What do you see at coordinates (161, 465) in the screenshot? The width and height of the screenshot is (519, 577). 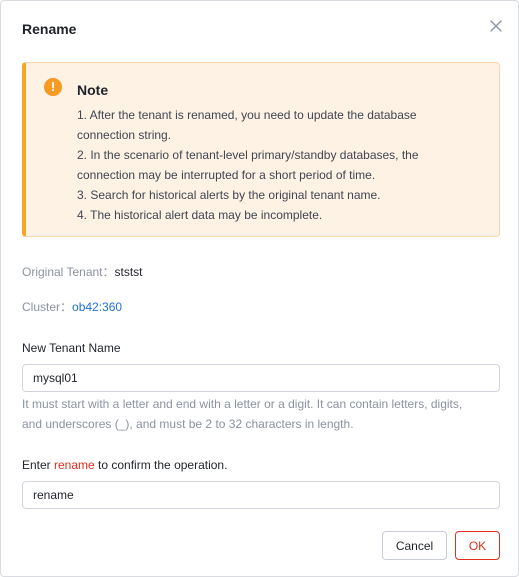 I see `confirm-label-suffix: to confirm the operation.` at bounding box center [161, 465].